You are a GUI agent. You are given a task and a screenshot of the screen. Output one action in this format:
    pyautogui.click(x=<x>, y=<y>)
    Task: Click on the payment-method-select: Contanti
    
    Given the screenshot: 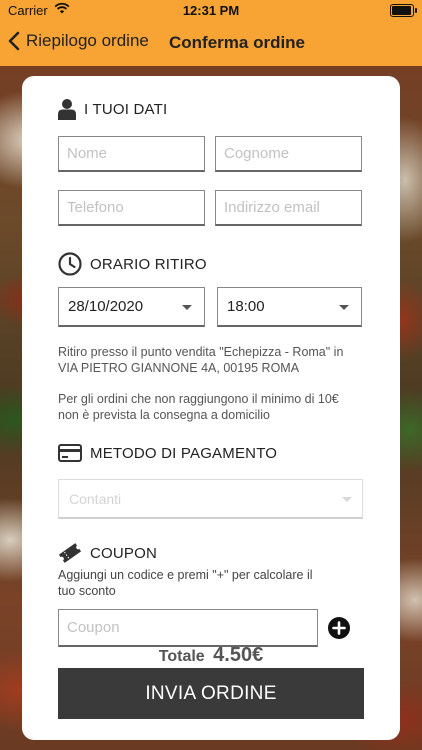 What is the action you would take?
    pyautogui.click(x=210, y=499)
    